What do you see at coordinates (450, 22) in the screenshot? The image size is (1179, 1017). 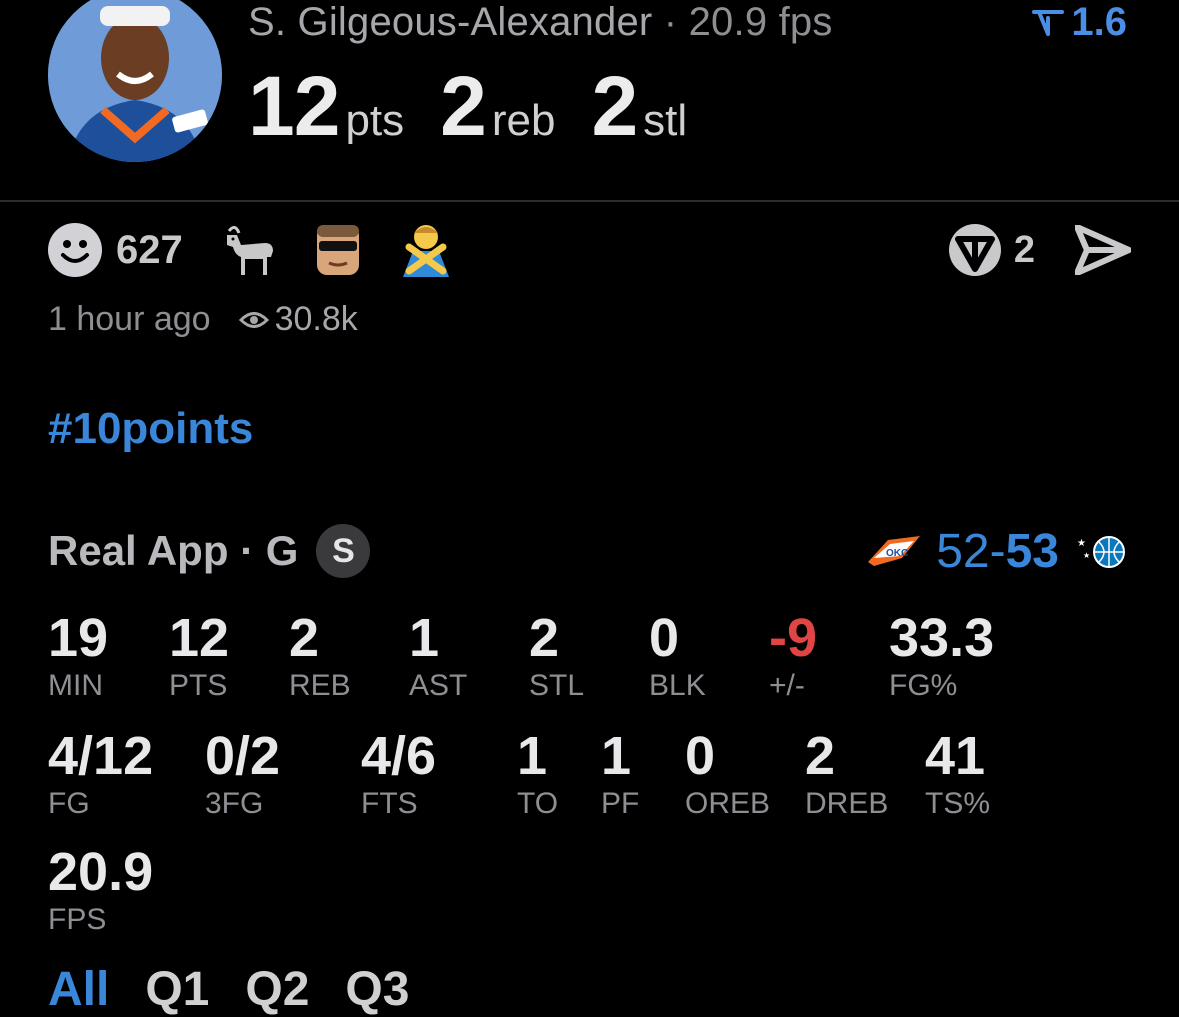 I see `player-name: S. Gilgeous-Alexander` at bounding box center [450, 22].